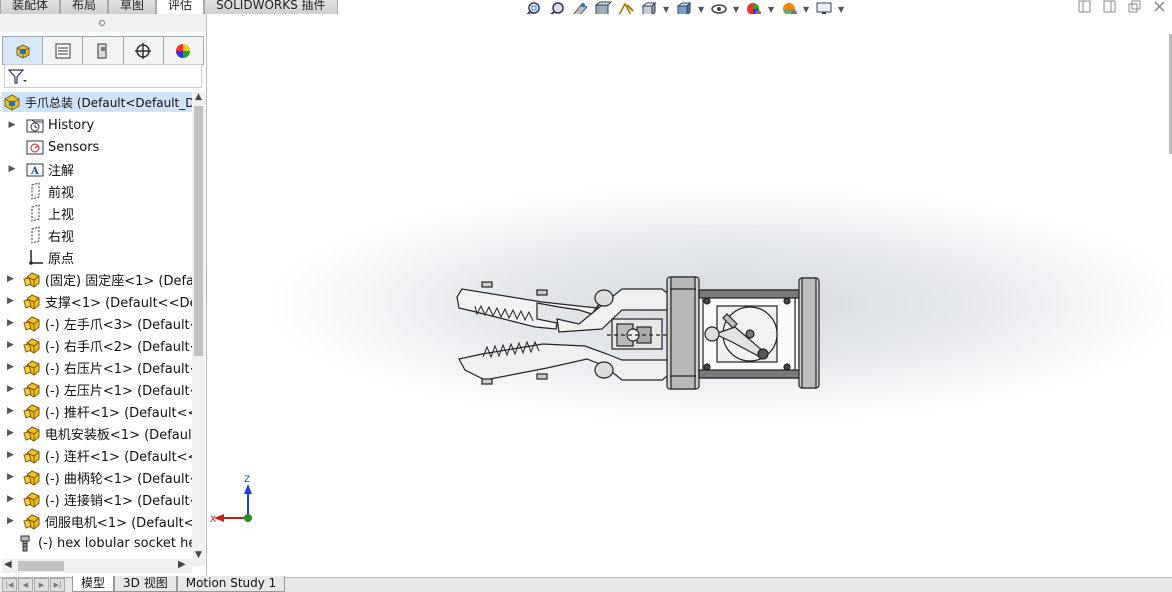  What do you see at coordinates (18, 76) in the screenshot?
I see `filter-icon` at bounding box center [18, 76].